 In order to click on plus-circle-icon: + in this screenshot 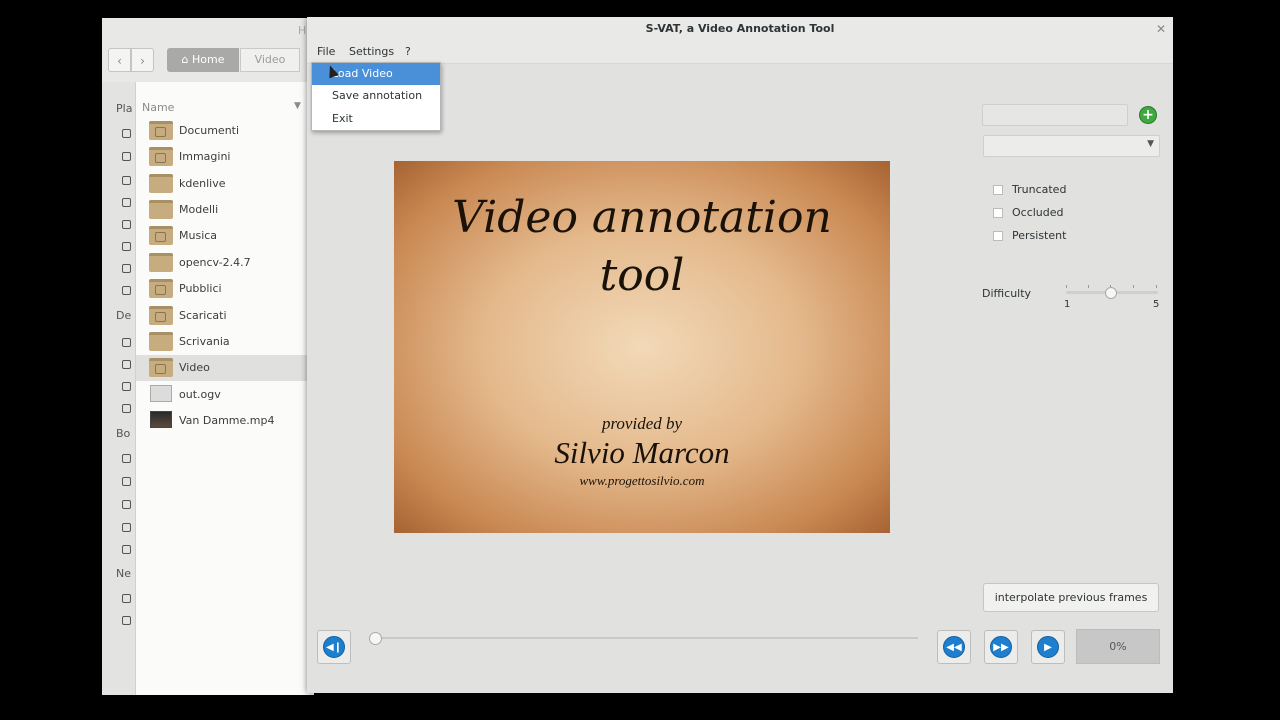, I will do `click(1148, 115)`.